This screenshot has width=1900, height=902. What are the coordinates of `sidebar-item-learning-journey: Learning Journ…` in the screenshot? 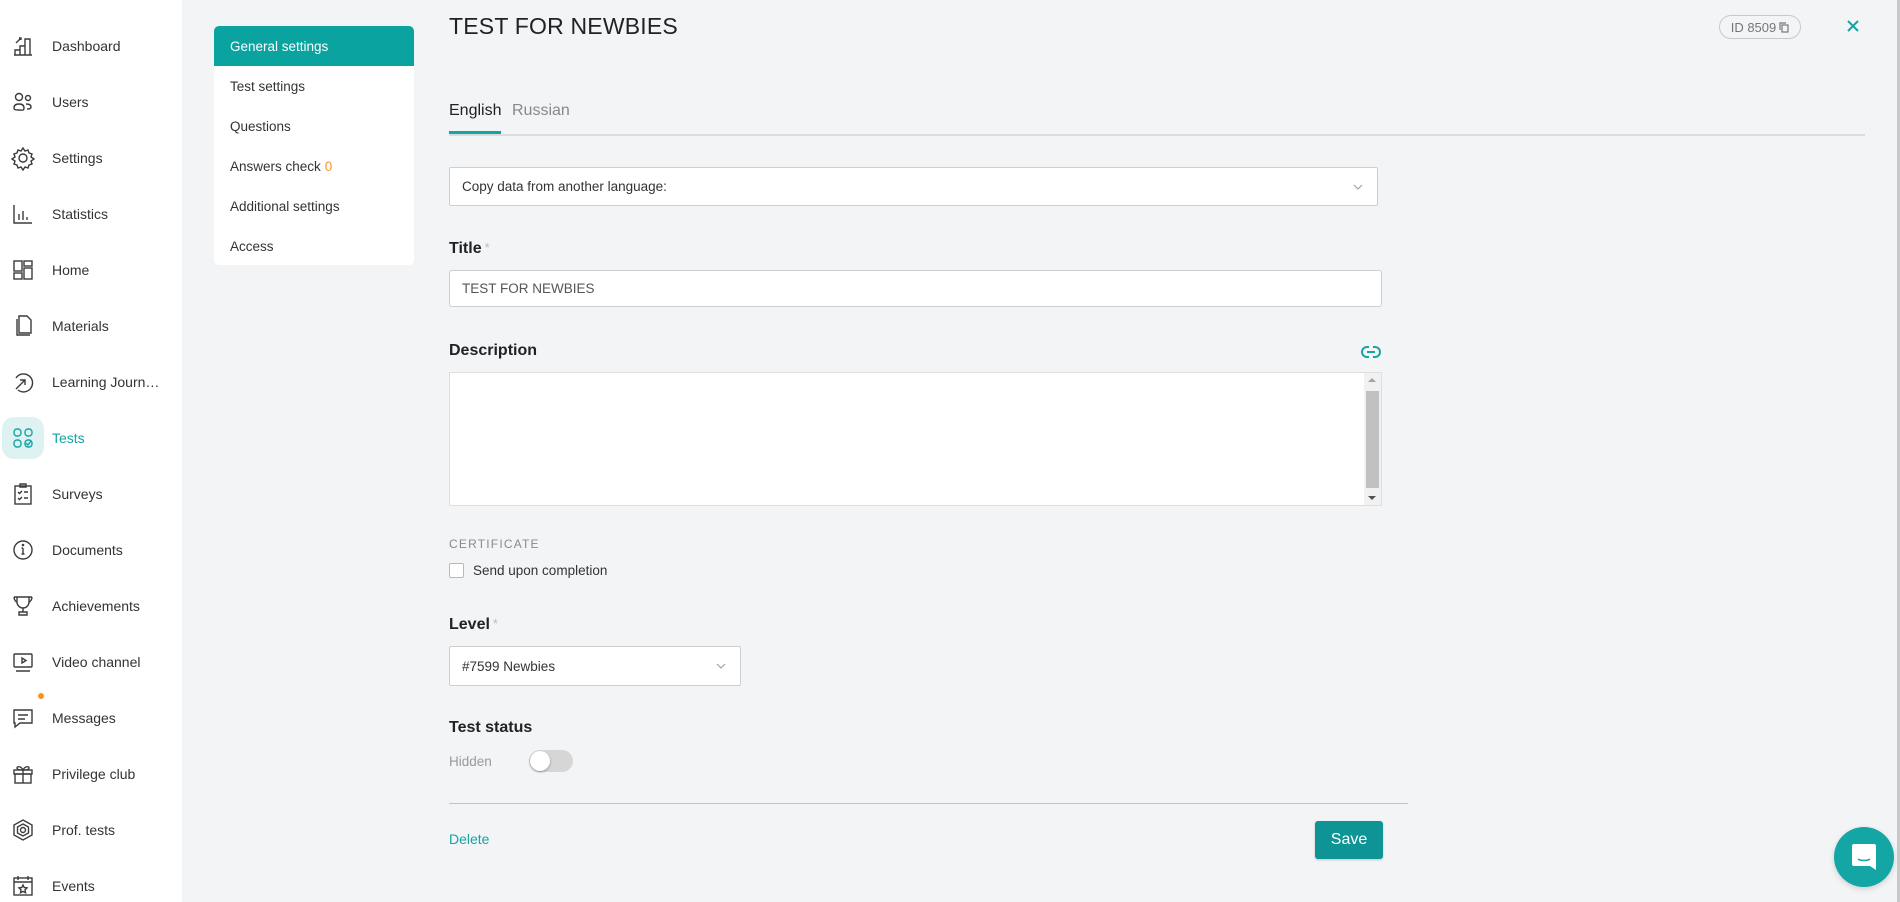 It's located at (91, 382).